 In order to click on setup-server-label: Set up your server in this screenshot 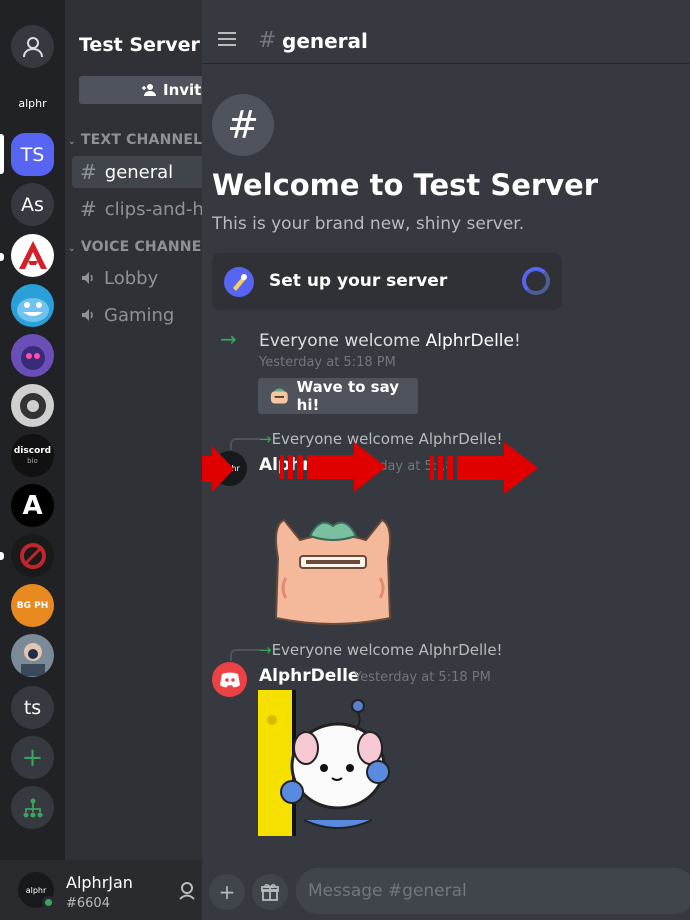, I will do `click(358, 281)`.